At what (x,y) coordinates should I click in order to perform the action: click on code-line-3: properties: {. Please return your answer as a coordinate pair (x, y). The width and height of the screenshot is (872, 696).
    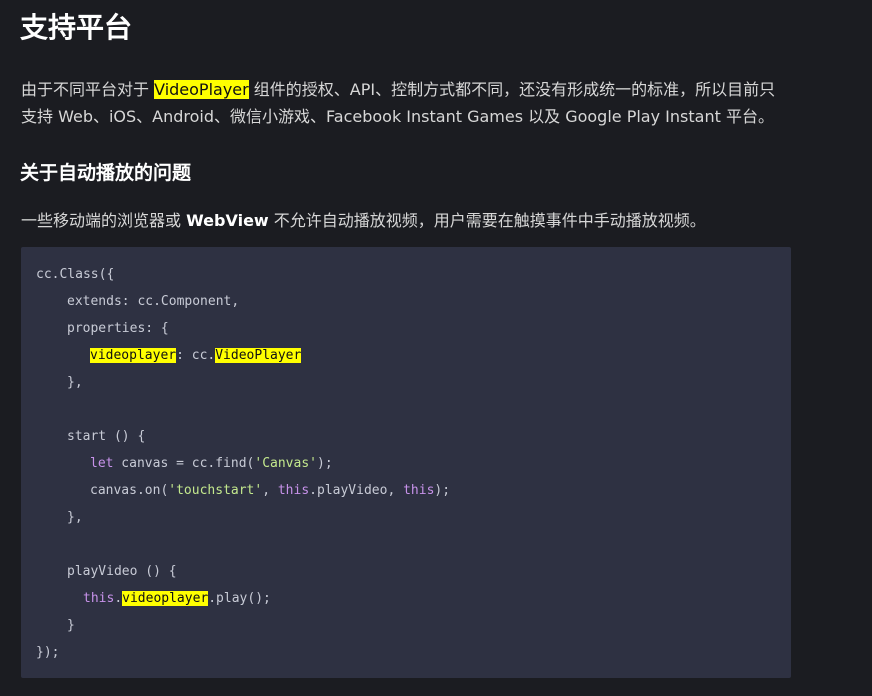
    Looking at the image, I should click on (118, 328).